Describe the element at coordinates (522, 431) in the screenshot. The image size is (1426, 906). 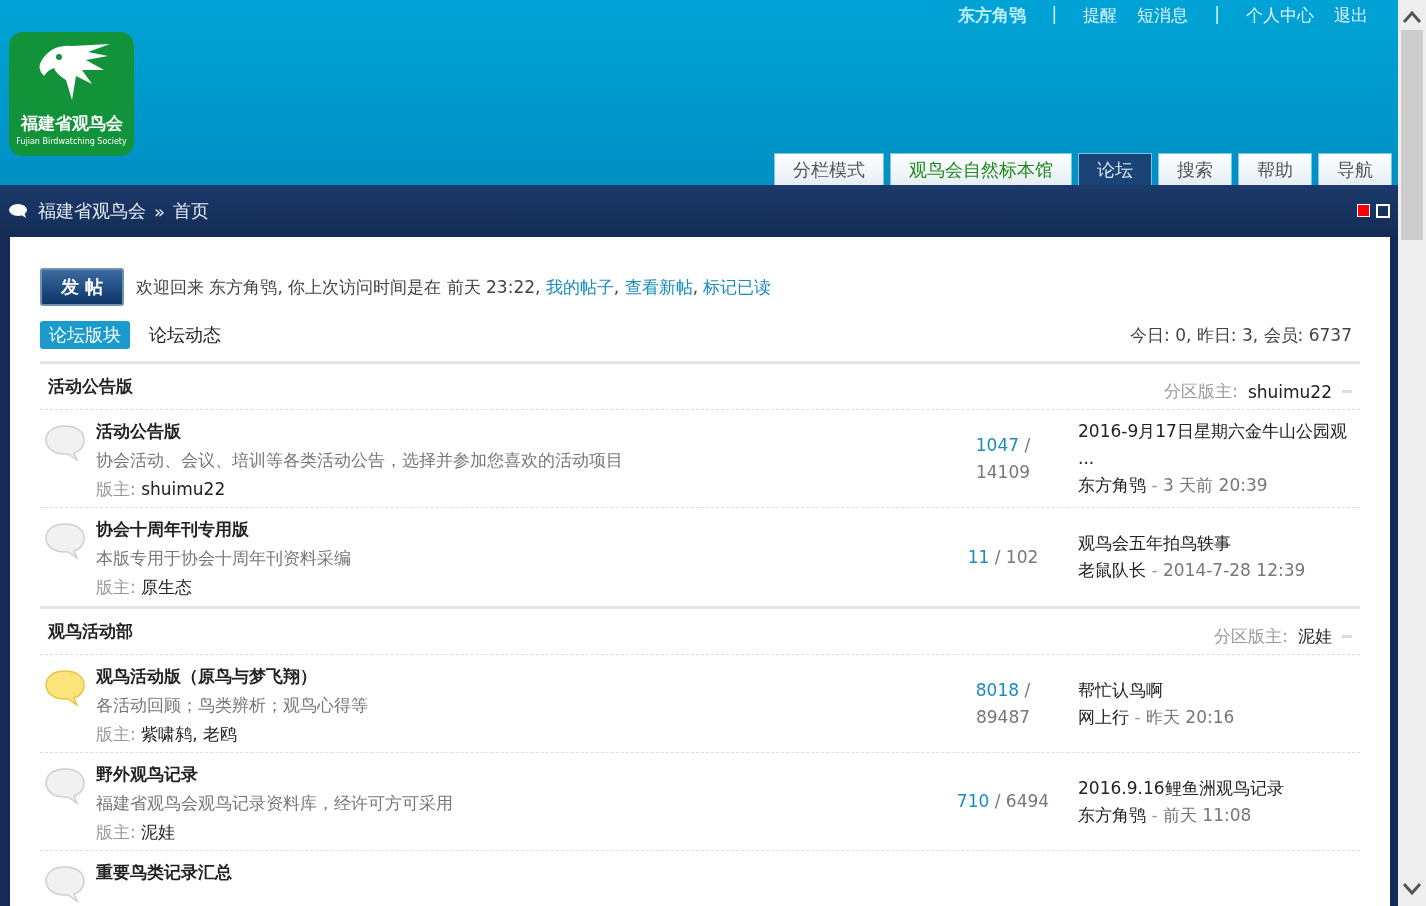
I see `forum-title: 活动公告版` at that location.